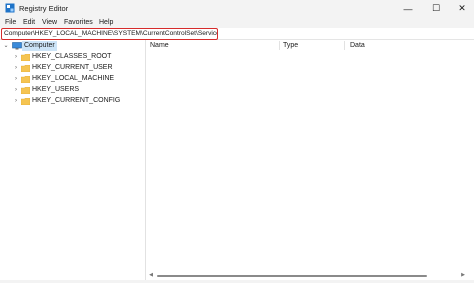 The height and width of the screenshot is (283, 474). I want to click on tree-item-hkey-local-machine: › HKEY_LOCAL_MACHINE, so click(73, 79).